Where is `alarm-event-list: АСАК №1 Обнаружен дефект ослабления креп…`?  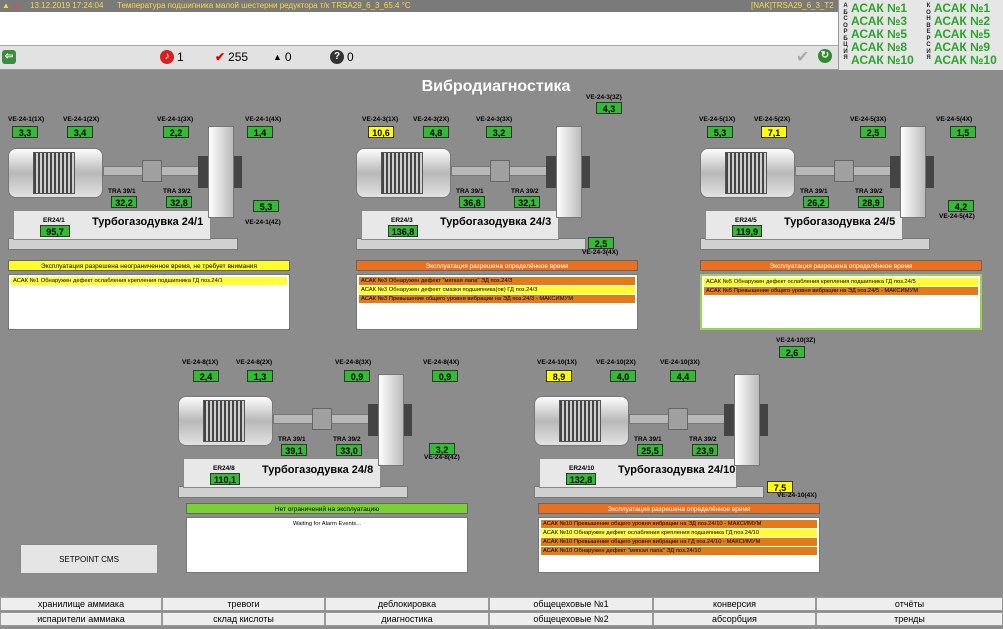
alarm-event-list: АСАК №1 Обнаружен дефект ослабления креп… is located at coordinates (149, 302).